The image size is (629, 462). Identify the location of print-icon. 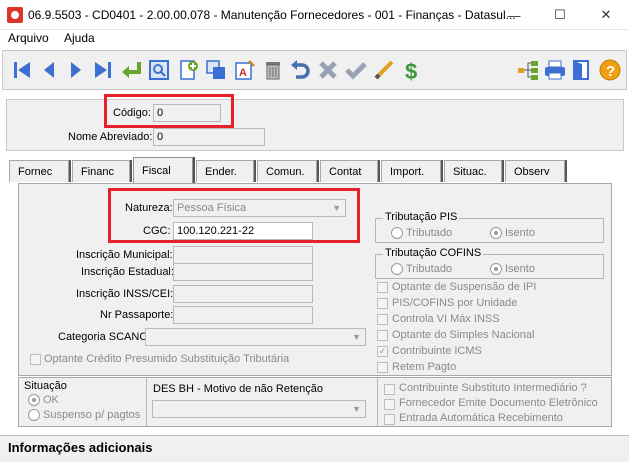
(555, 70).